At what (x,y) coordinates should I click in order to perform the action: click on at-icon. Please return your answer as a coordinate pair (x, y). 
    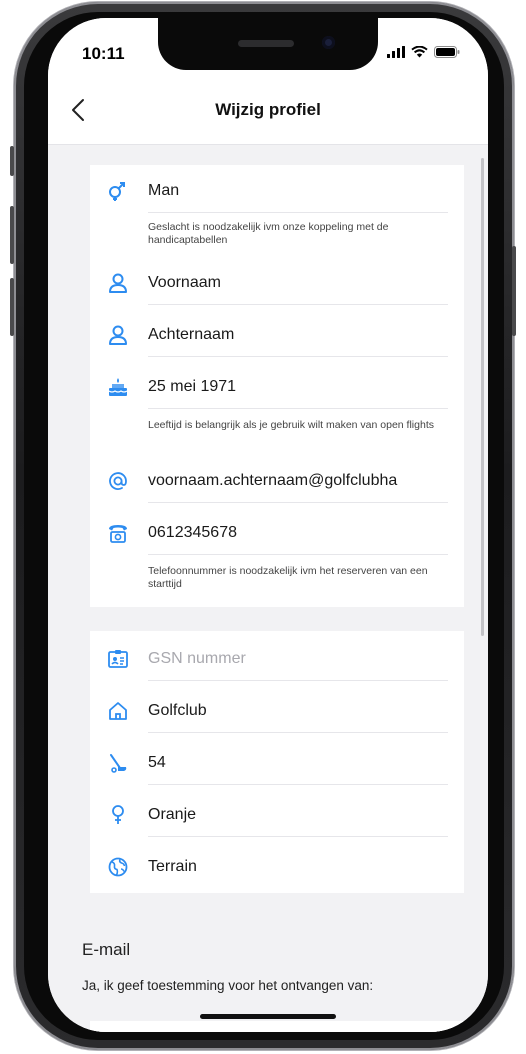
    Looking at the image, I should click on (118, 481).